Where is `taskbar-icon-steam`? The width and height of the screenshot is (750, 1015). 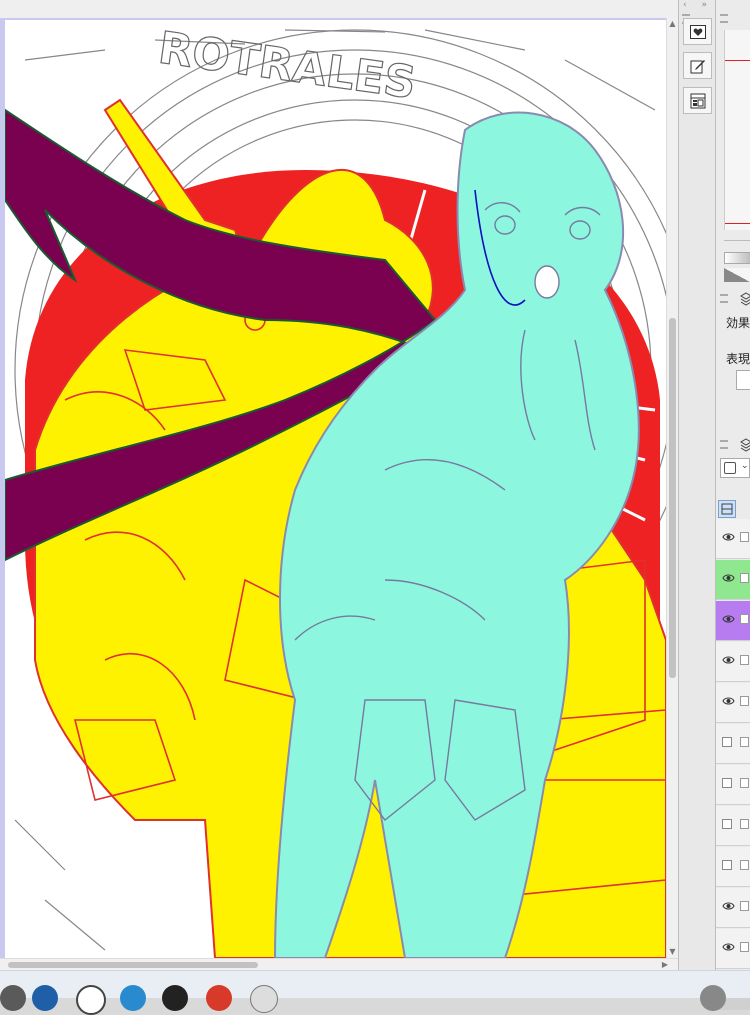 taskbar-icon-steam is located at coordinates (175, 998).